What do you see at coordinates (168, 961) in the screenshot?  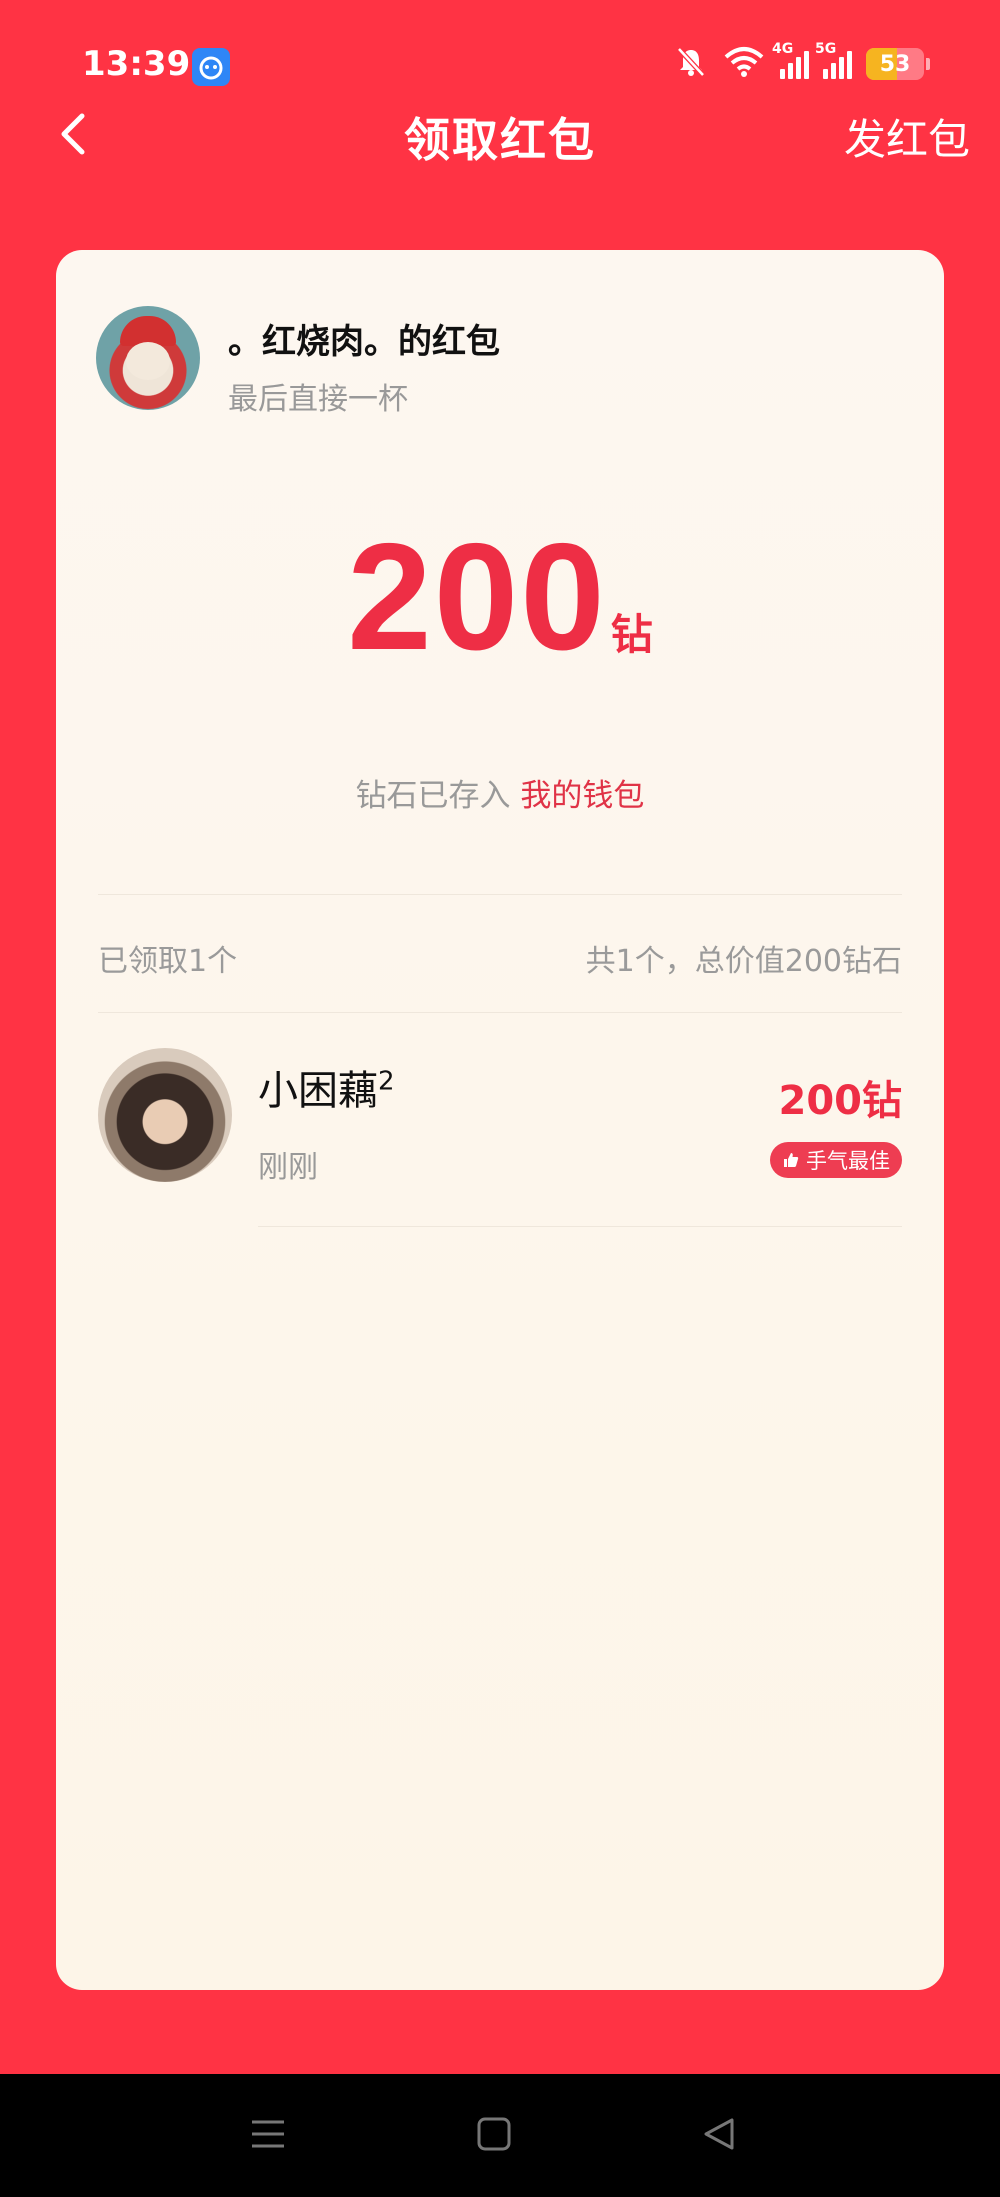 I see `claimed-count: 已领取1个` at bounding box center [168, 961].